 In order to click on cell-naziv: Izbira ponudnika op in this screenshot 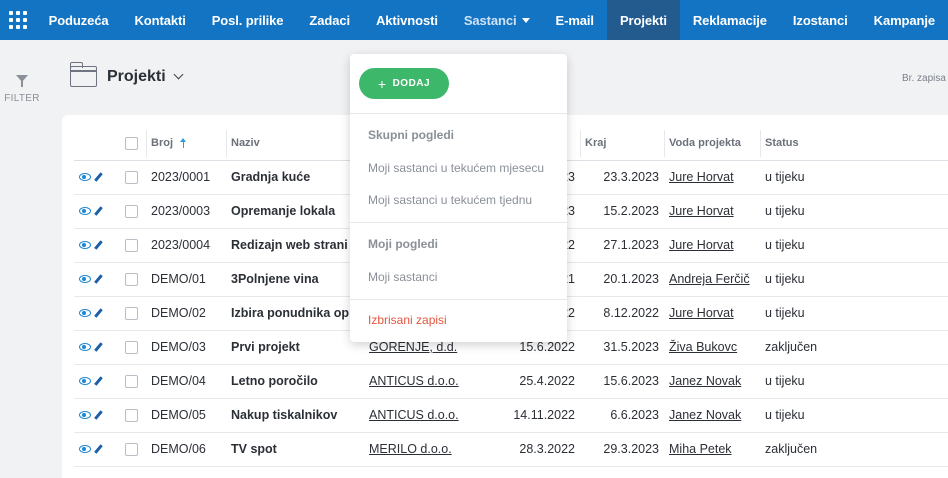, I will do `click(295, 313)`.